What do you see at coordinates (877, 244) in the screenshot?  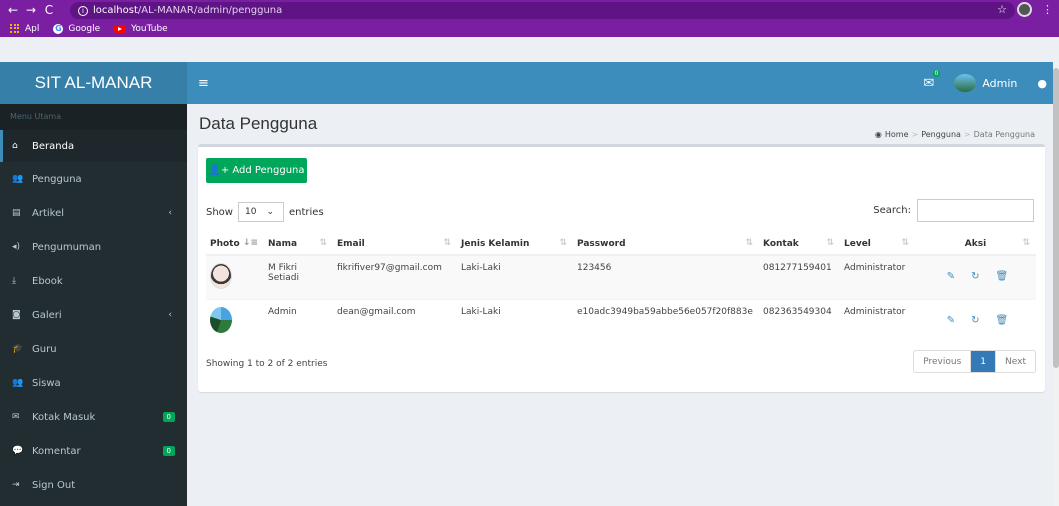 I see `column-header-level: Level ⇅` at bounding box center [877, 244].